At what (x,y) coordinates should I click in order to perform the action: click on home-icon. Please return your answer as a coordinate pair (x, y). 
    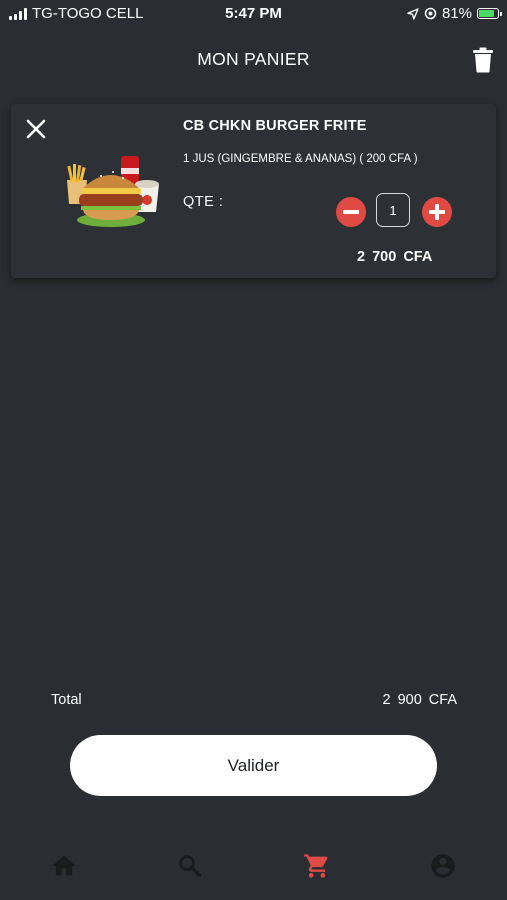
    Looking at the image, I should click on (64, 865).